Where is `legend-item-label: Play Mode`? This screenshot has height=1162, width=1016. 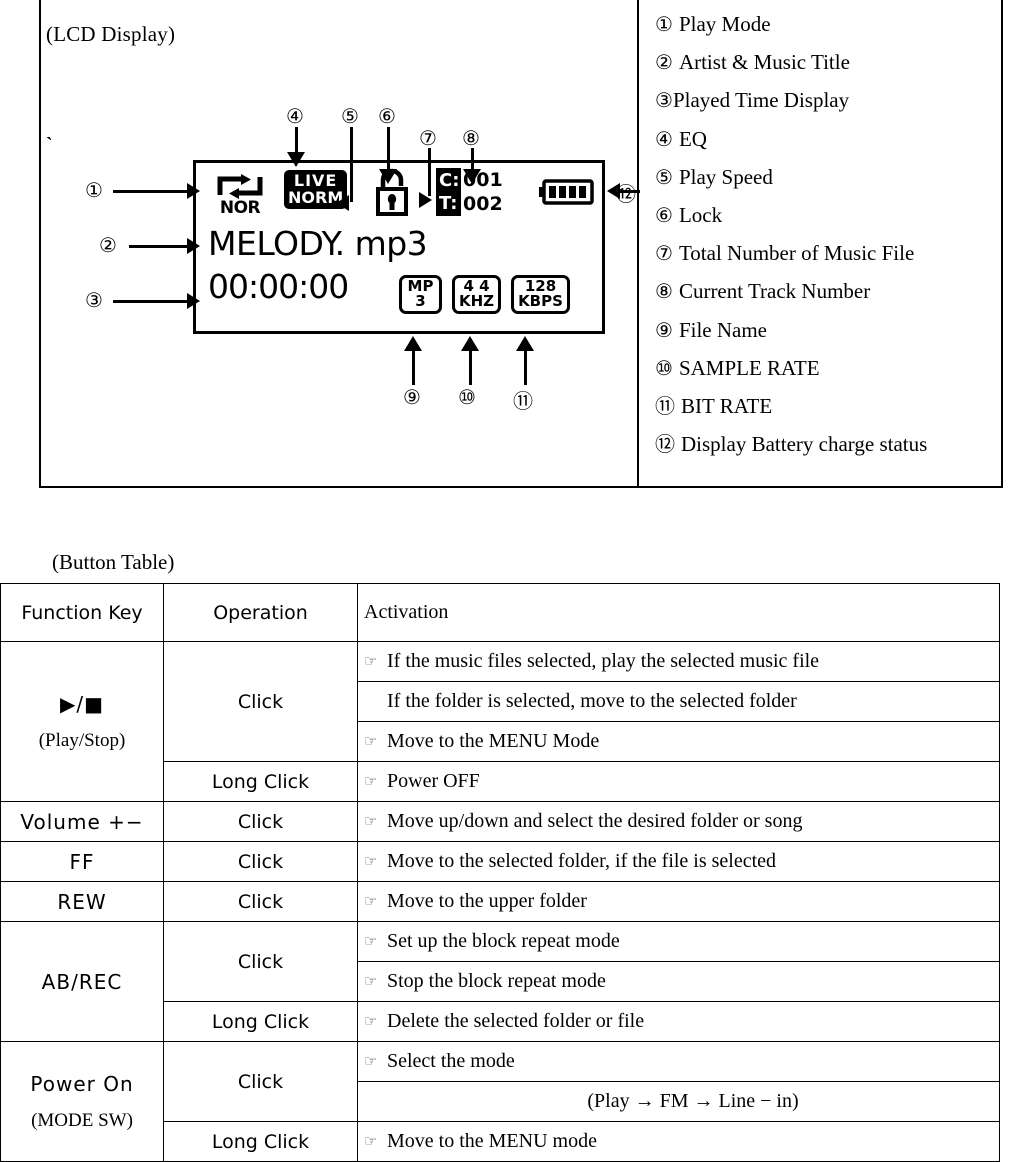 legend-item-label: Play Mode is located at coordinates (724, 24).